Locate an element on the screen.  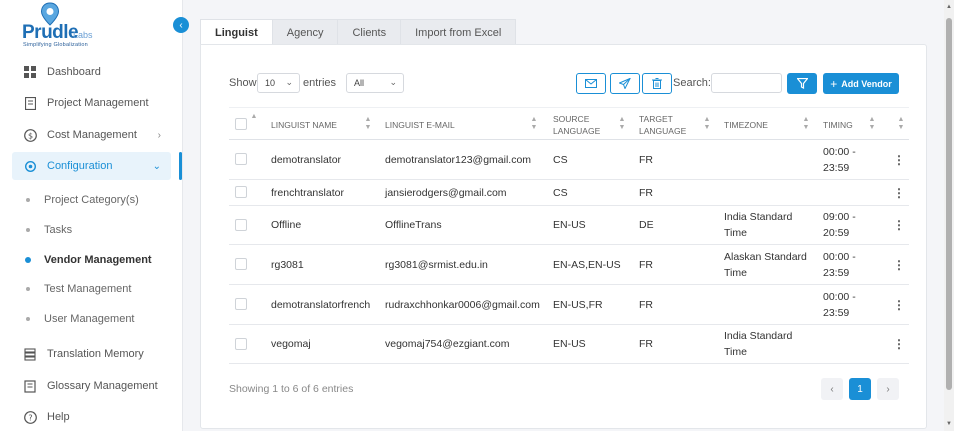
entries-per-page-select: 10 ⌄ is located at coordinates (278, 83).